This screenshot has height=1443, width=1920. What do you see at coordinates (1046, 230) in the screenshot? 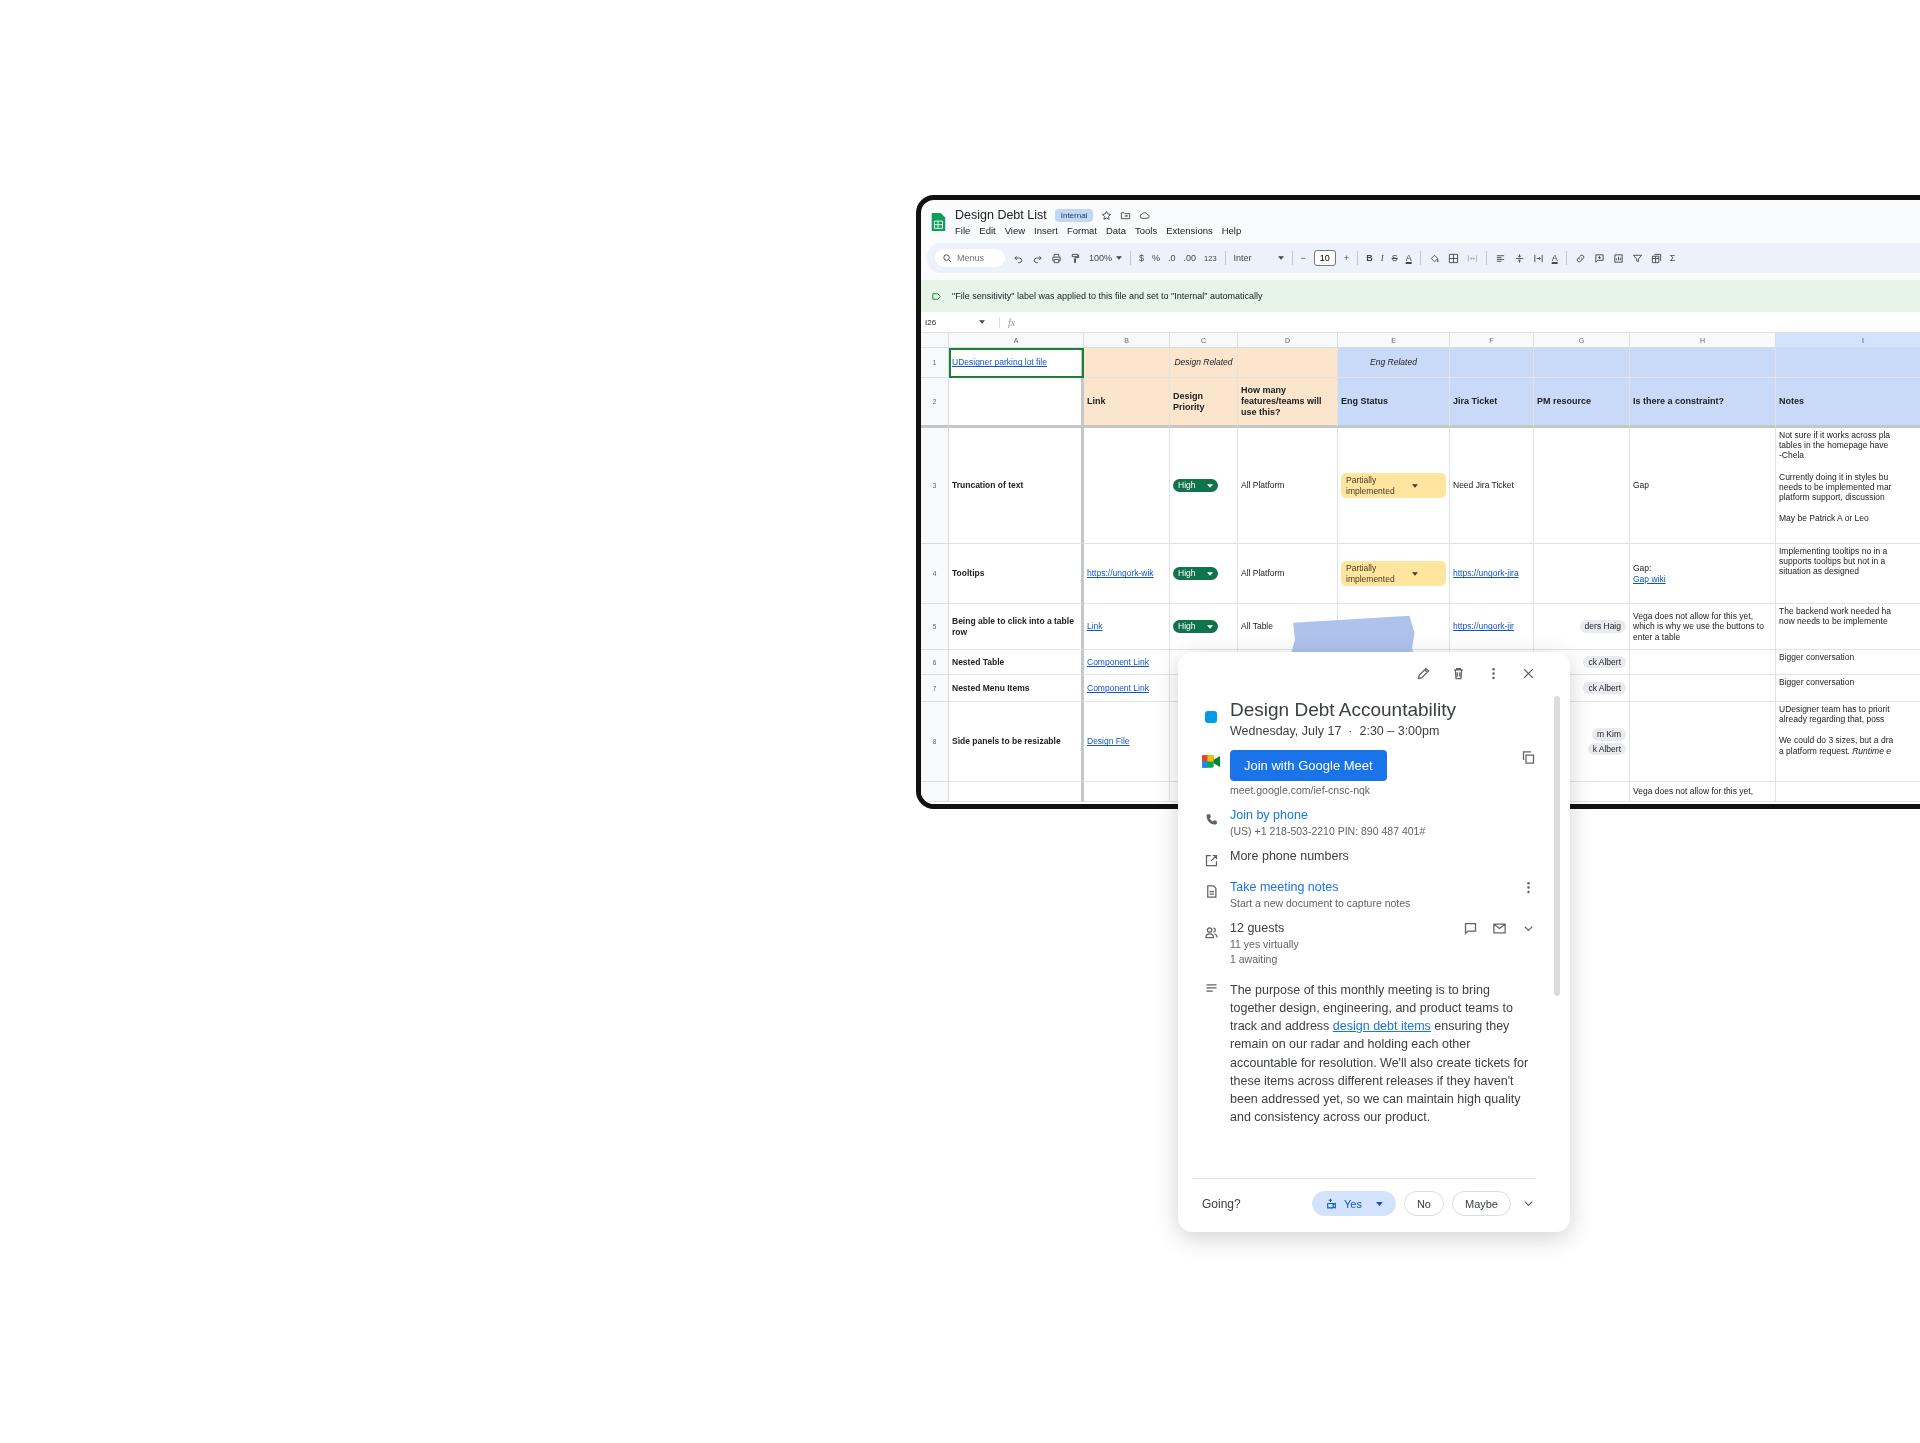
I see `menu-item: Insert` at bounding box center [1046, 230].